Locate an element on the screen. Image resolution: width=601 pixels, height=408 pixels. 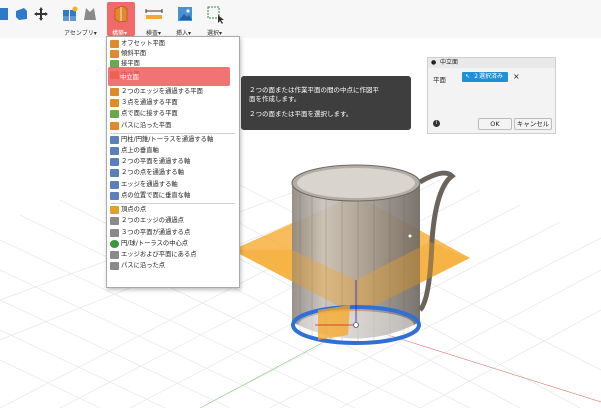
menu-item-point-along-path: パスに沿った点 is located at coordinates (173, 266).